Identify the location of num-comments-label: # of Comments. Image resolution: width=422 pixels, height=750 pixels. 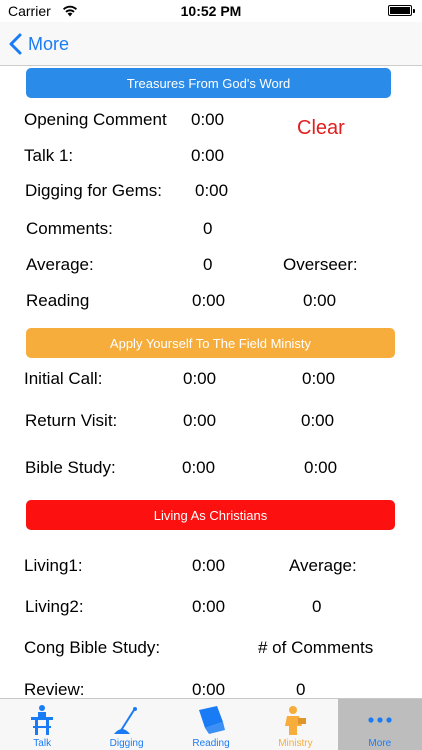
(316, 647).